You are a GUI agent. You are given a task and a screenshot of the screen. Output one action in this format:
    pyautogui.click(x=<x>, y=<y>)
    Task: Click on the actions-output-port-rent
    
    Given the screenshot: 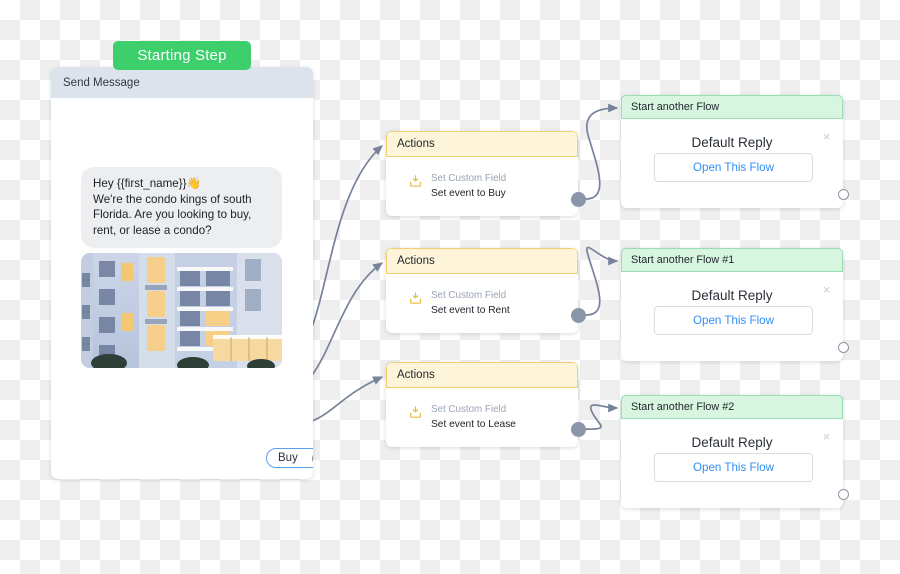 What is the action you would take?
    pyautogui.click(x=578, y=315)
    